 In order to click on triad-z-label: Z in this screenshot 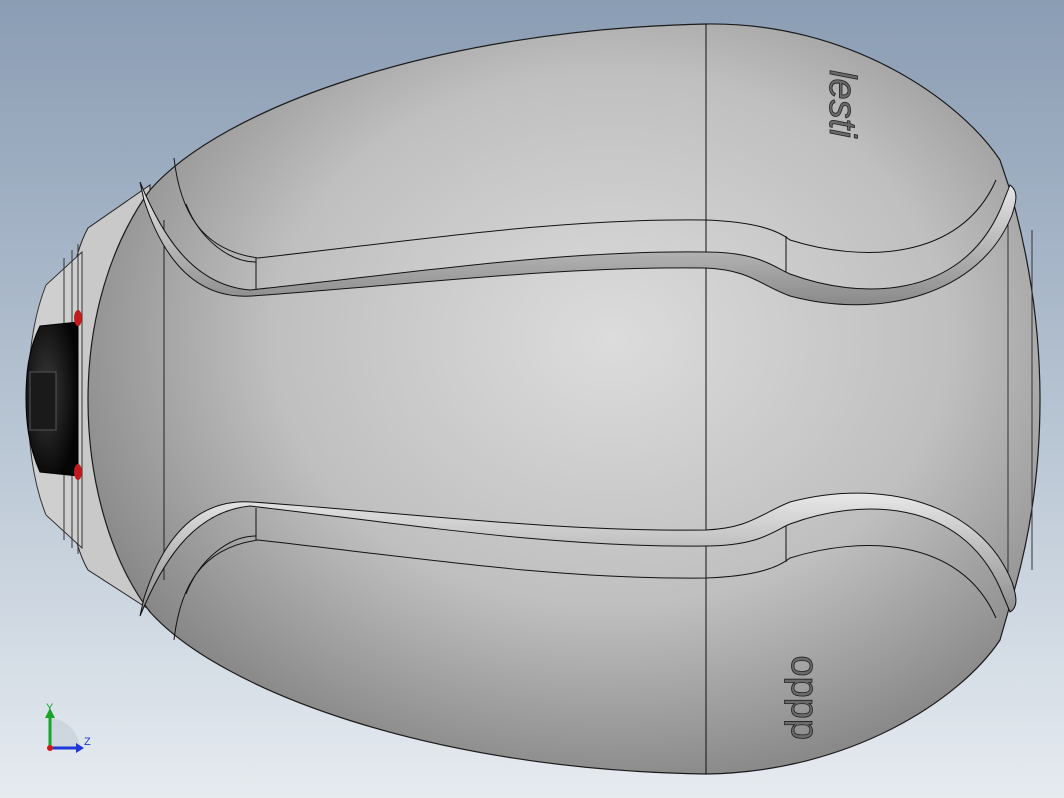, I will do `click(87, 742)`.